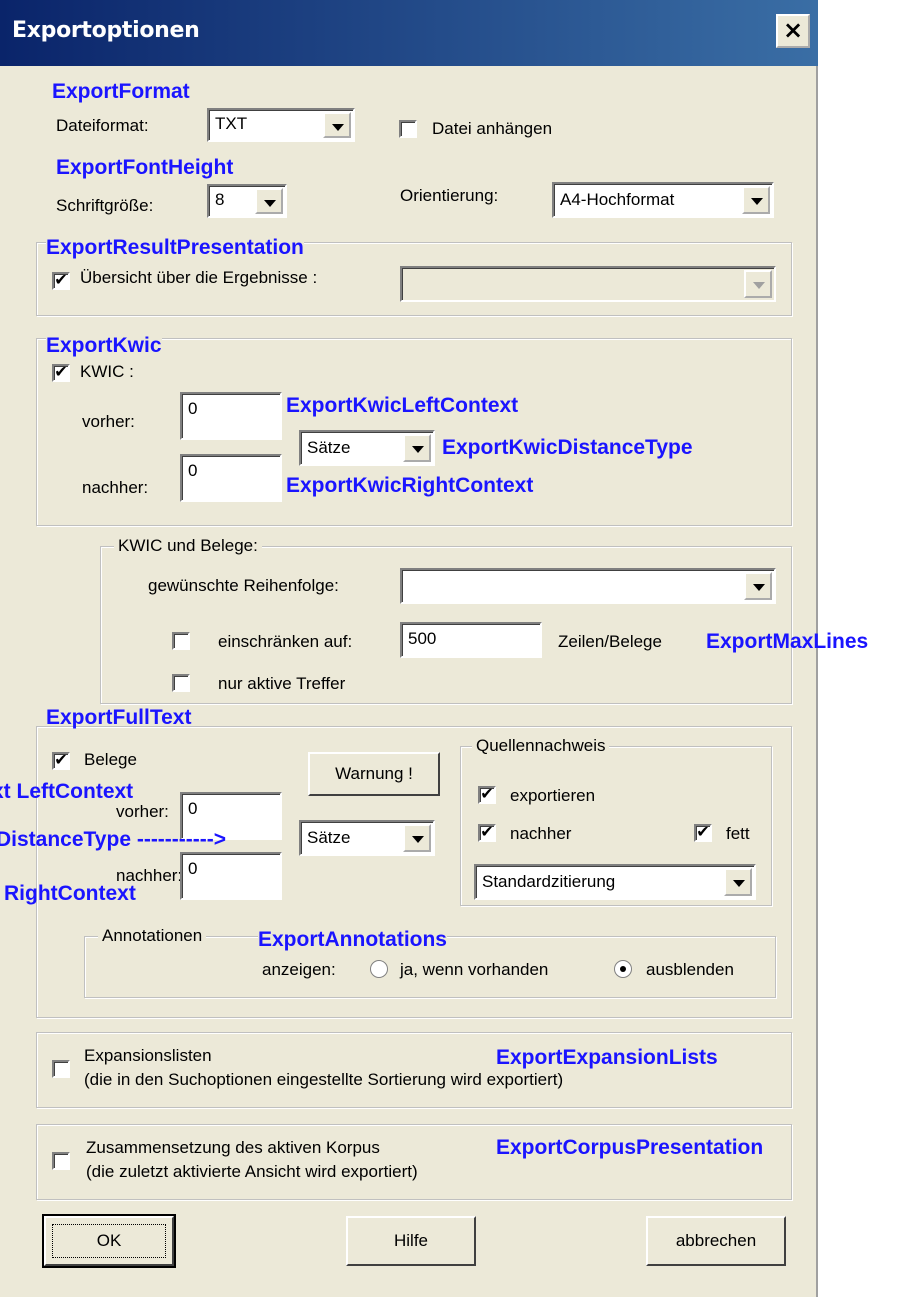  I want to click on belege-label: Belege, so click(110, 759).